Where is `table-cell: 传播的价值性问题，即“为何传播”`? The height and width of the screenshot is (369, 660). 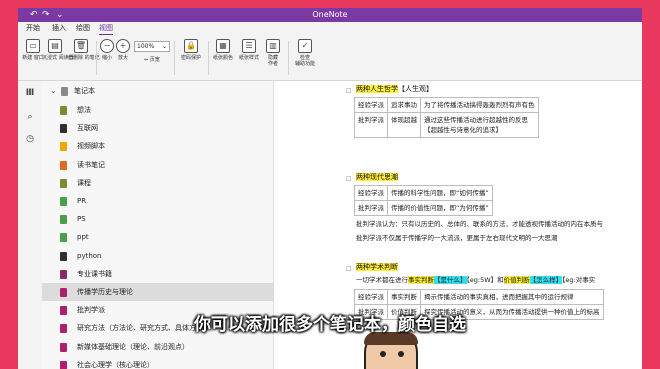
table-cell: 传播的价值性问题，即“为何传播” is located at coordinates (440, 208).